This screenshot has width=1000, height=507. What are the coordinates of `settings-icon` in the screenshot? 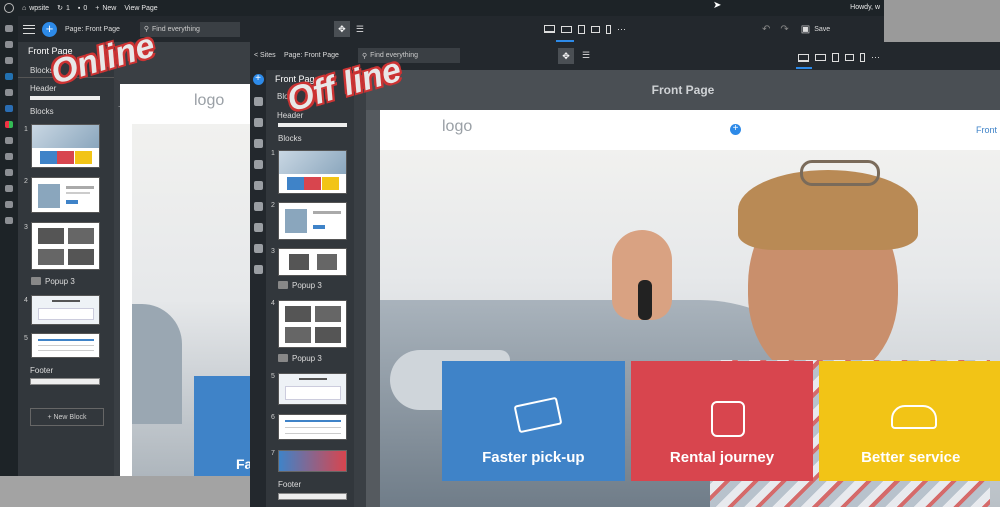 It's located at (9, 204).